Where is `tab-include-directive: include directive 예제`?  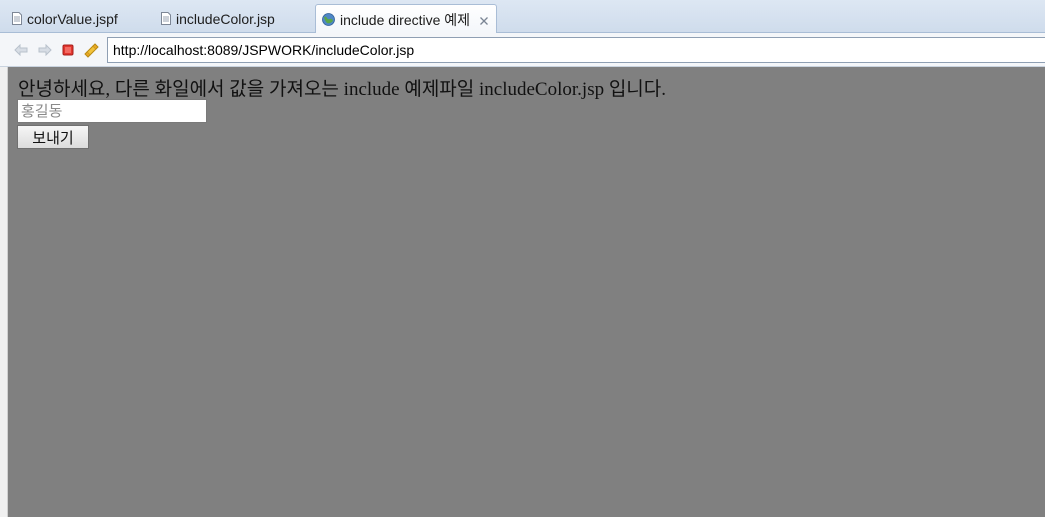
tab-include-directive: include directive 예제 is located at coordinates (406, 19).